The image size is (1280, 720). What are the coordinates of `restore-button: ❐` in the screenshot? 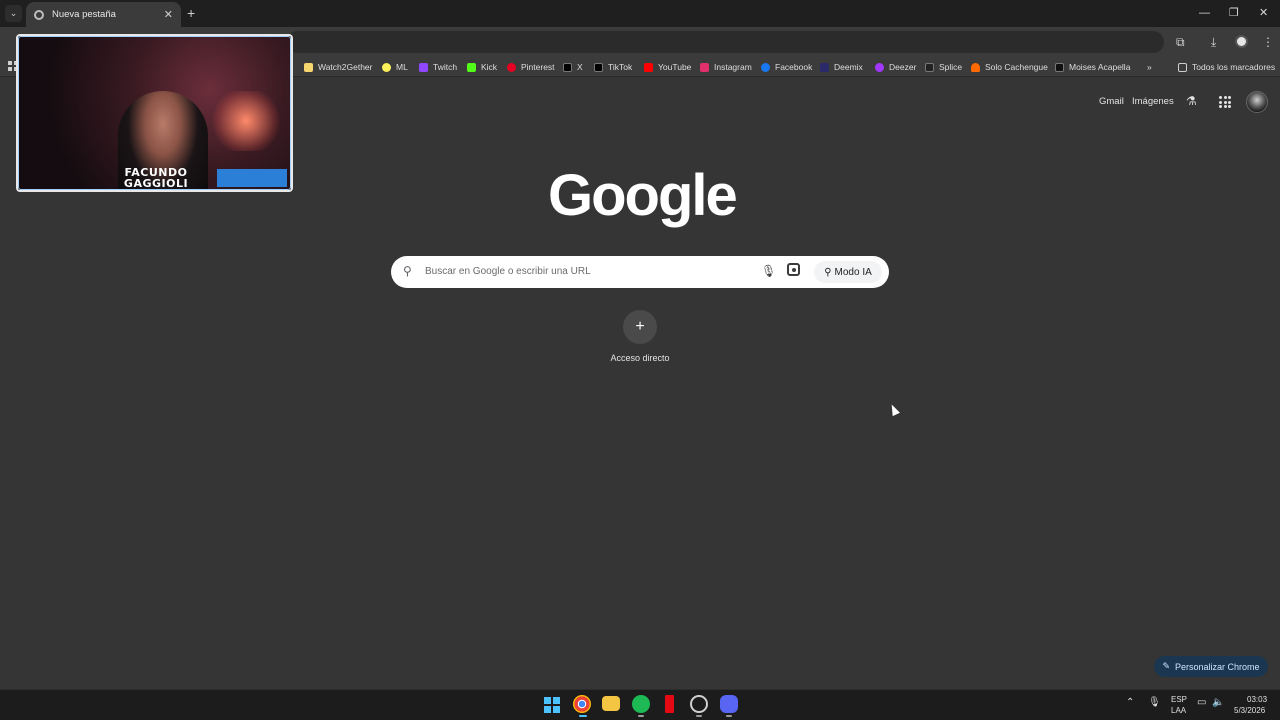 It's located at (1234, 13).